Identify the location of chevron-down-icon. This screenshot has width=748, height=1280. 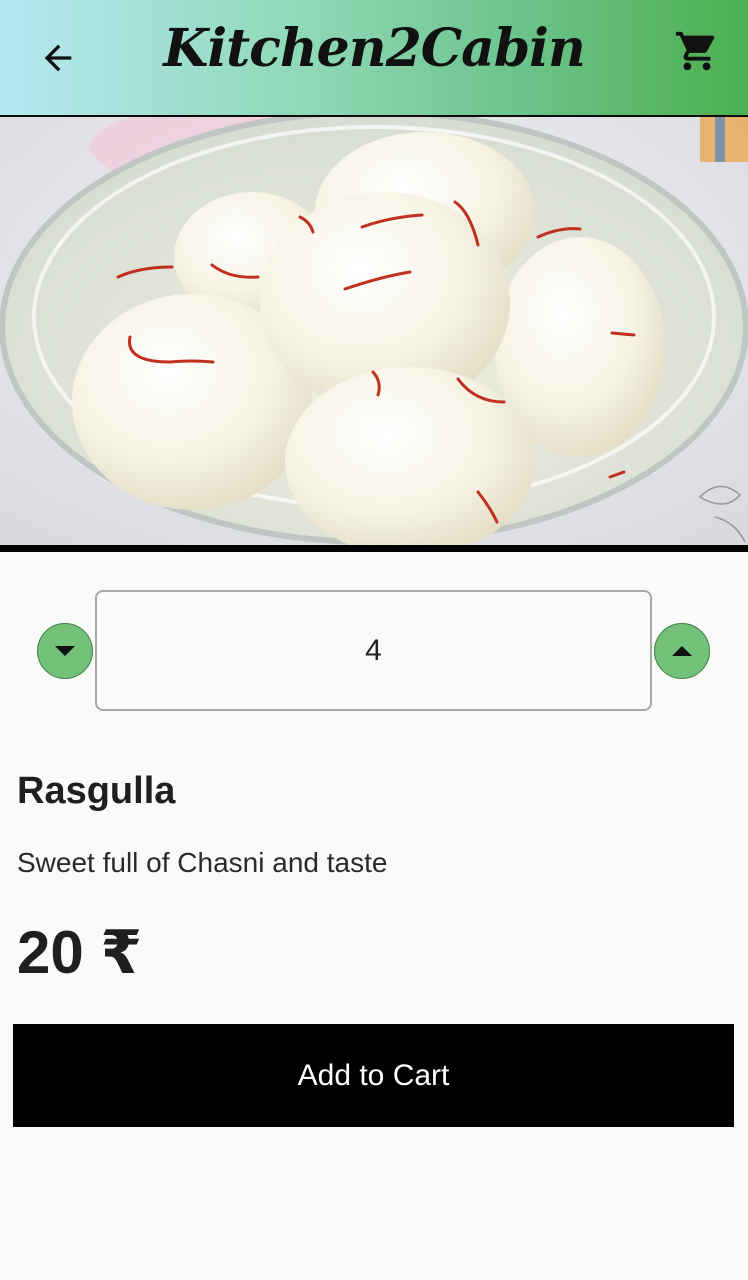
(65, 651).